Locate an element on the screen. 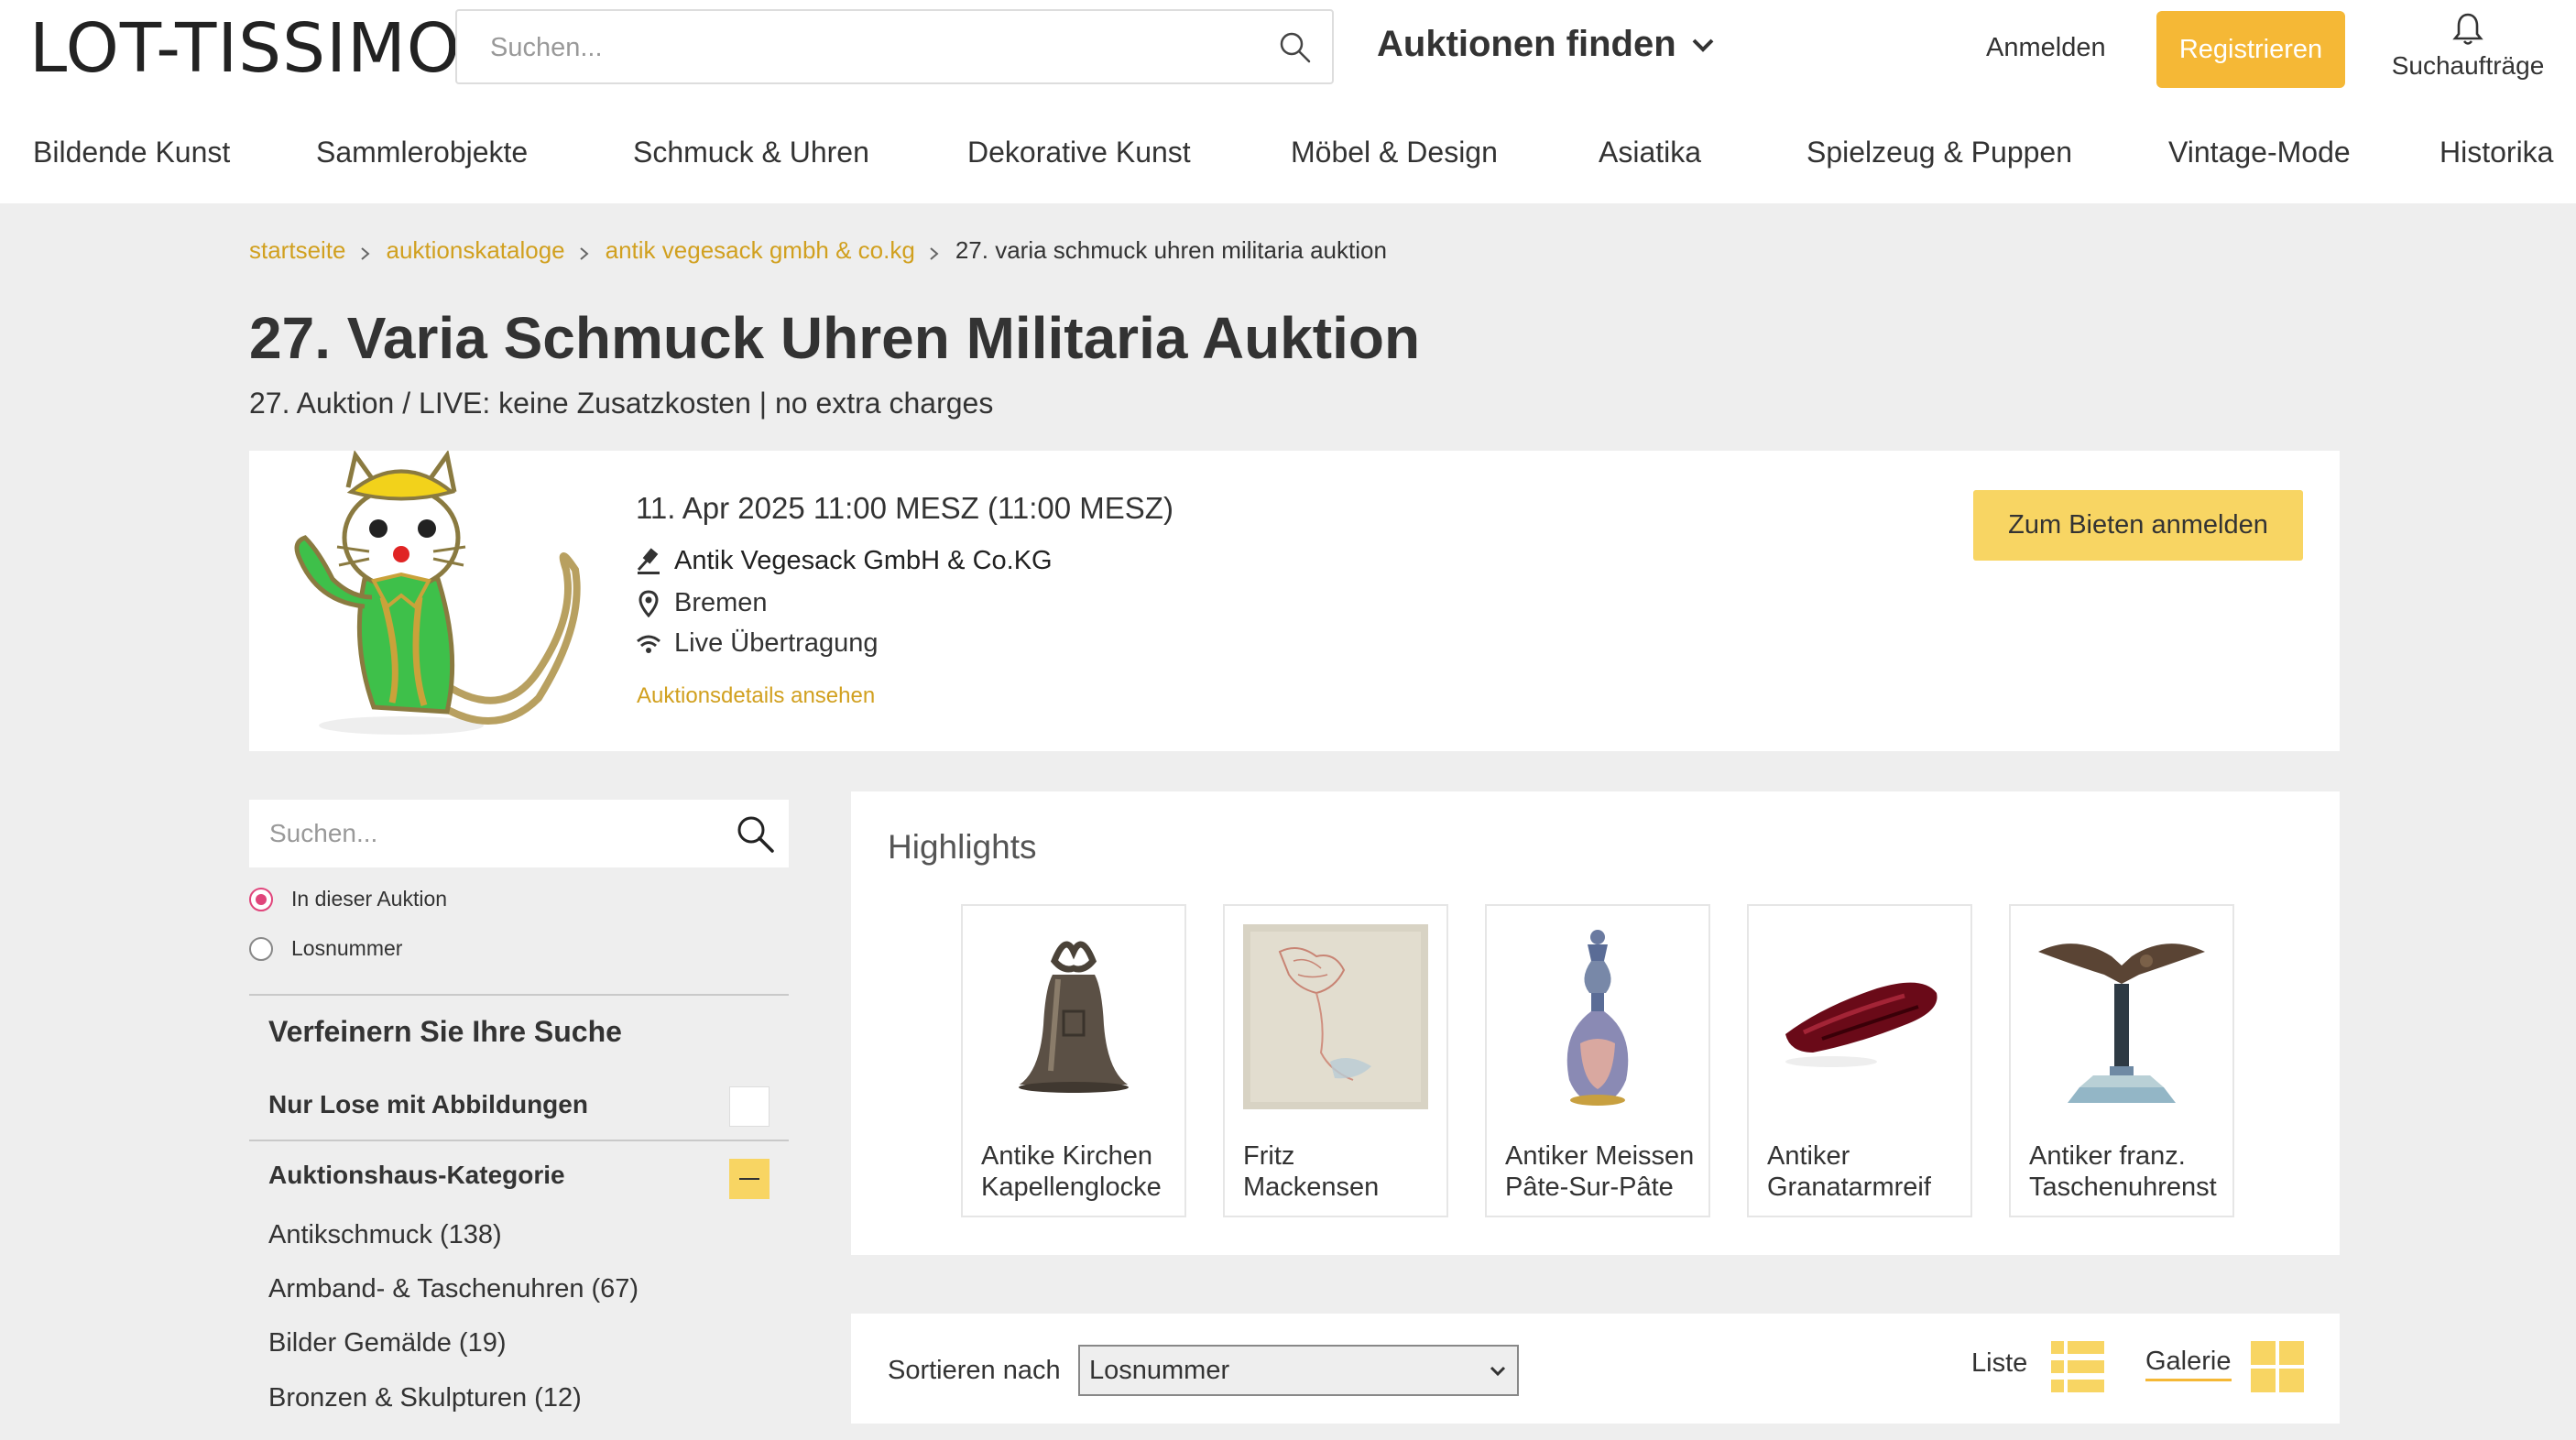  find-auctions-label: Auktionen finden is located at coordinates (1527, 44).